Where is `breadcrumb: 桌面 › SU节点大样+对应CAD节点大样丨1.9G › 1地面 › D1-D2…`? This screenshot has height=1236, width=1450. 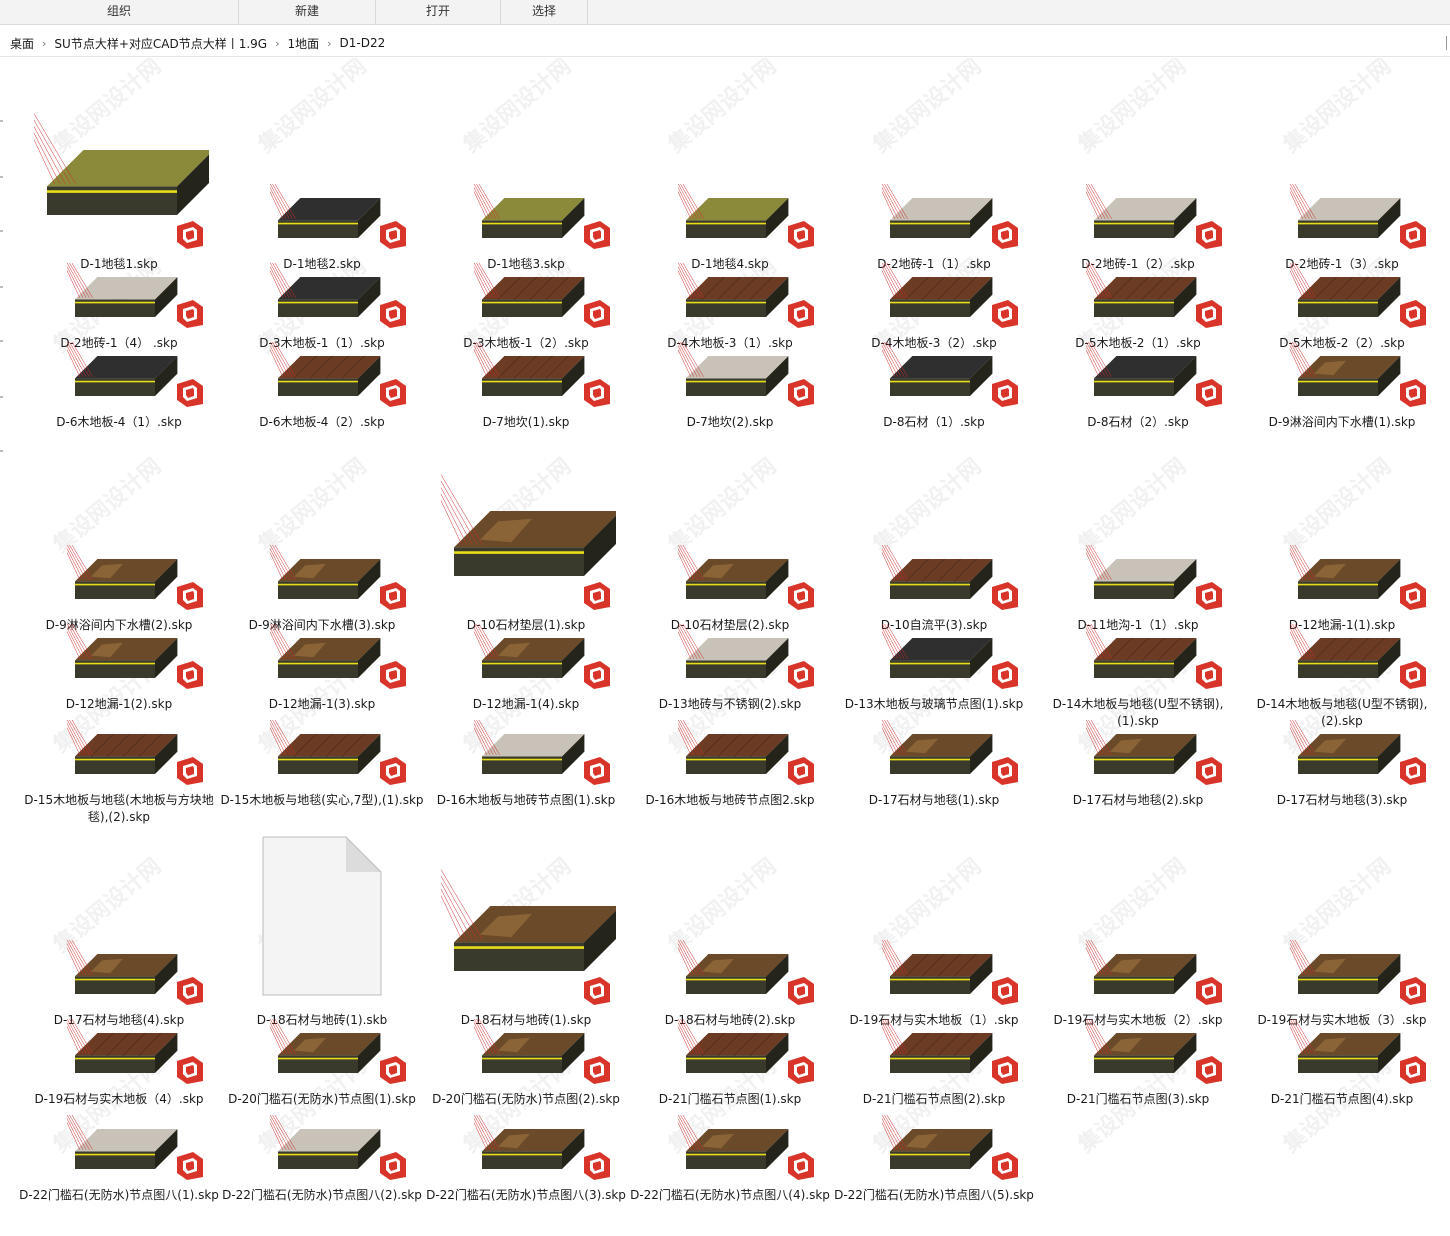 breadcrumb: 桌面 › SU节点大样+对应CAD节点大样丨1.9G › 1地面 › D1-D2… is located at coordinates (197, 43).